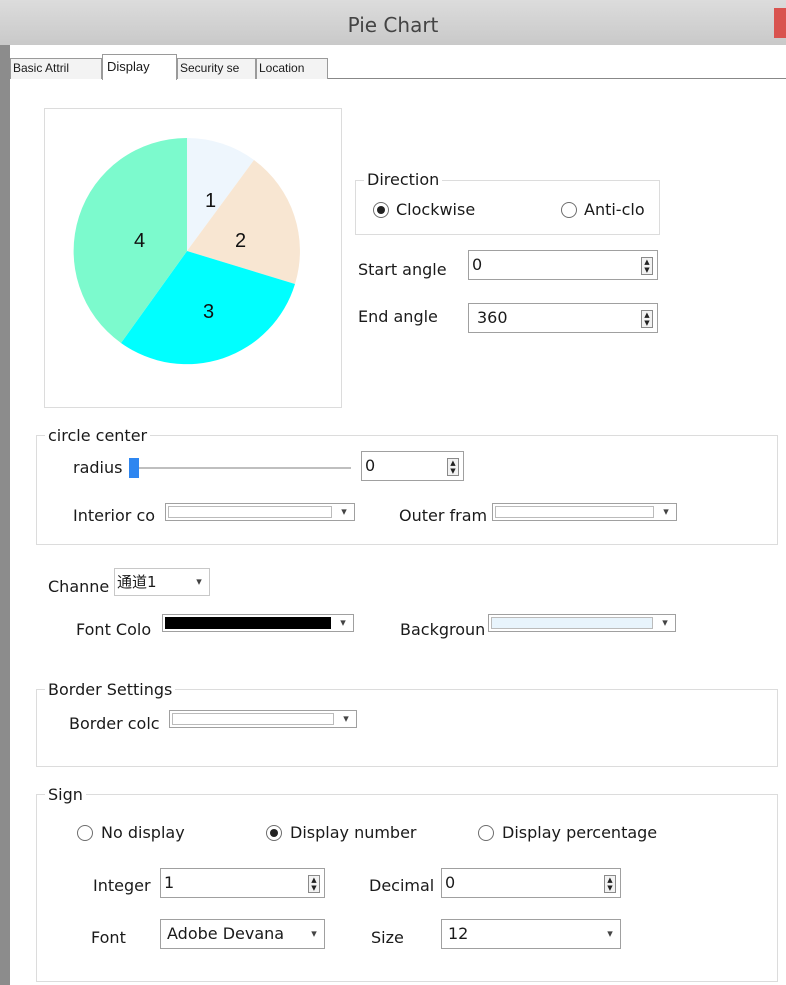 This screenshot has height=985, width=786. I want to click on background-label: Backgroun, so click(443, 629).